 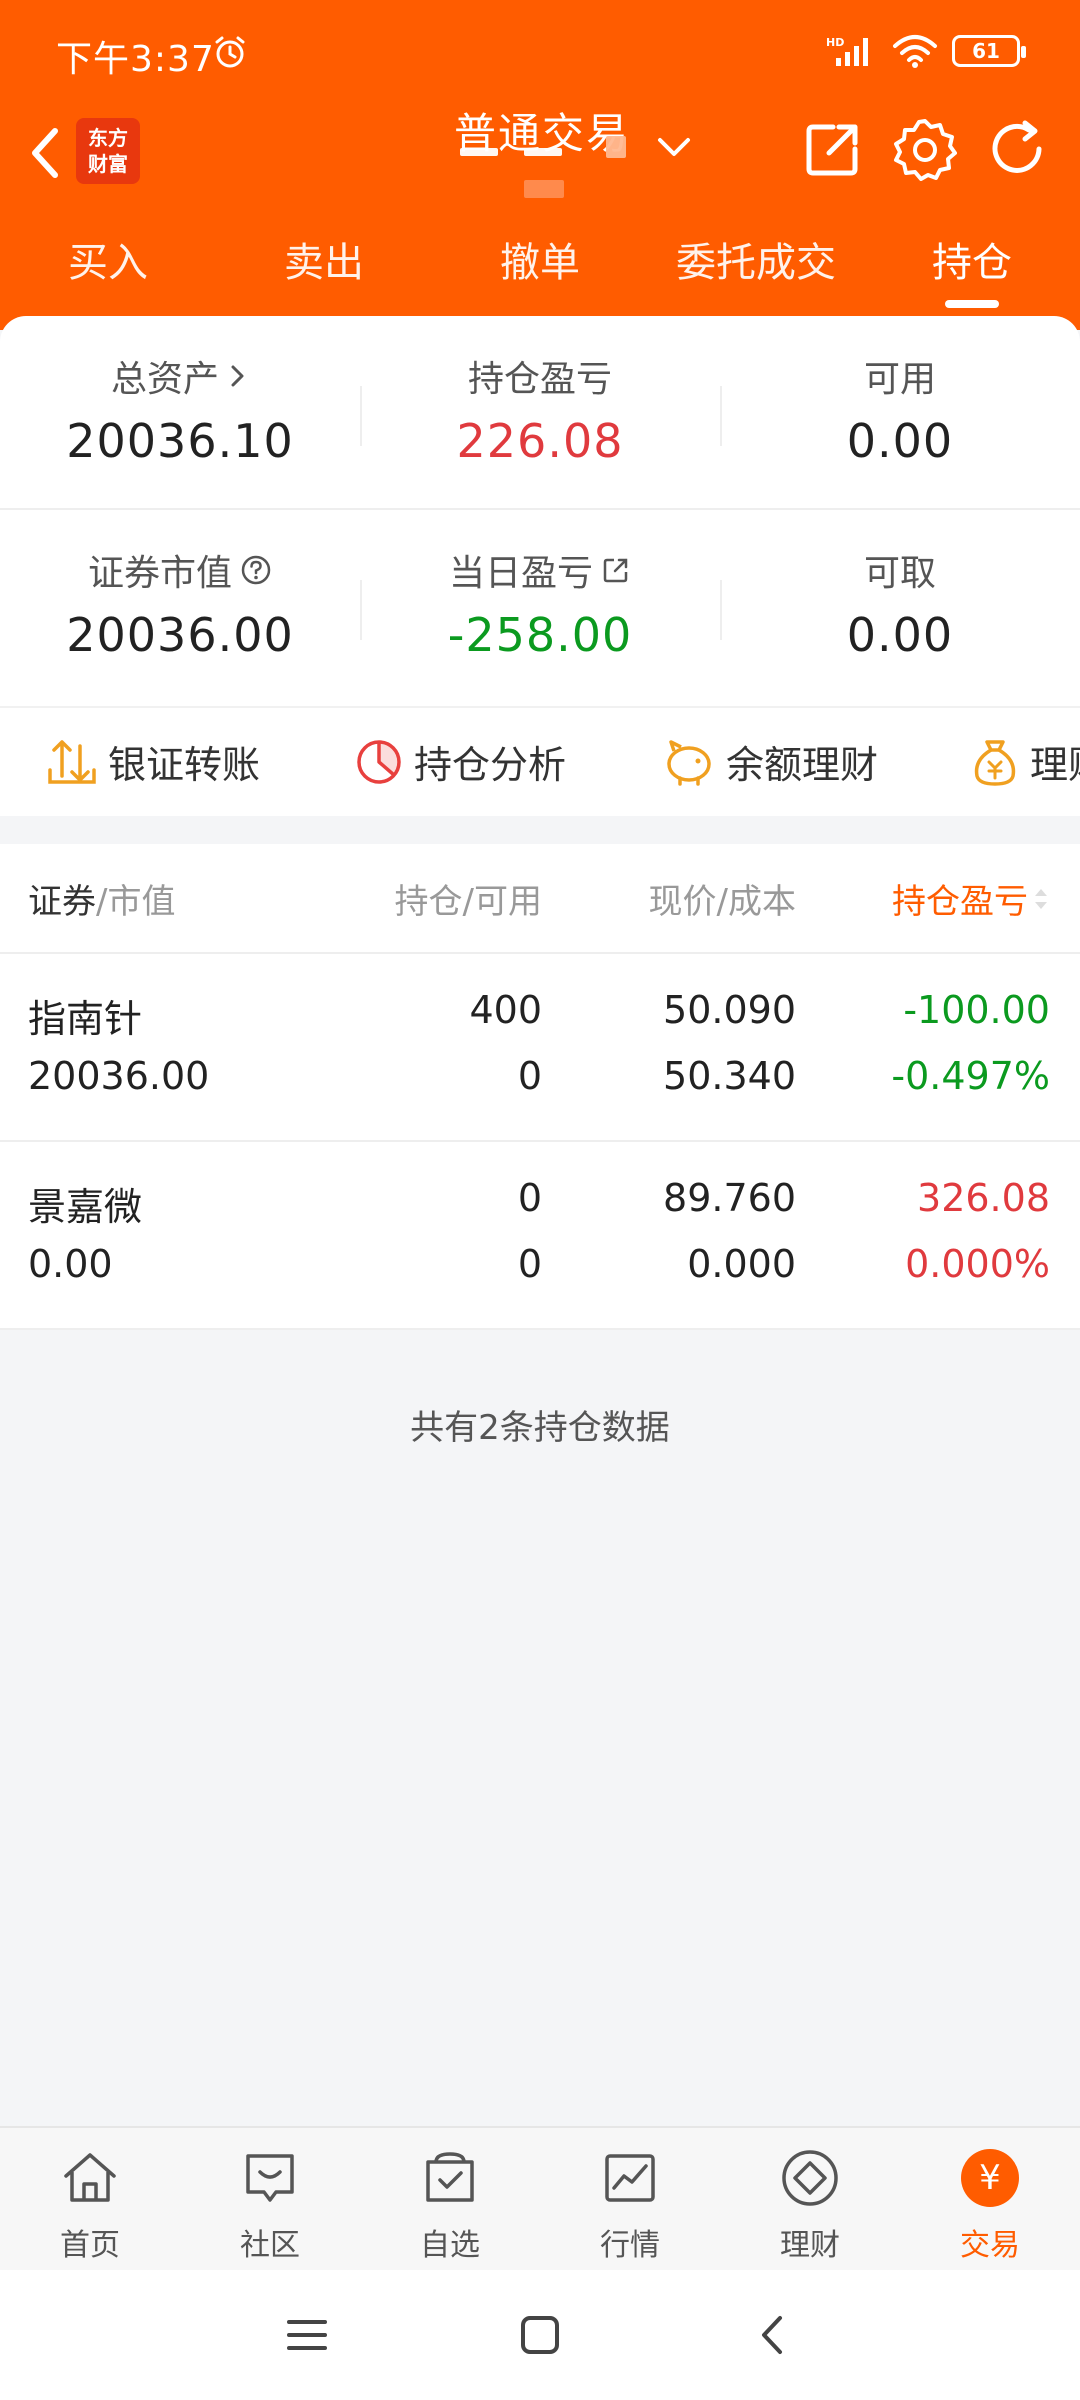 What do you see at coordinates (180, 635) in the screenshot?
I see `market-value-value: 20036.00` at bounding box center [180, 635].